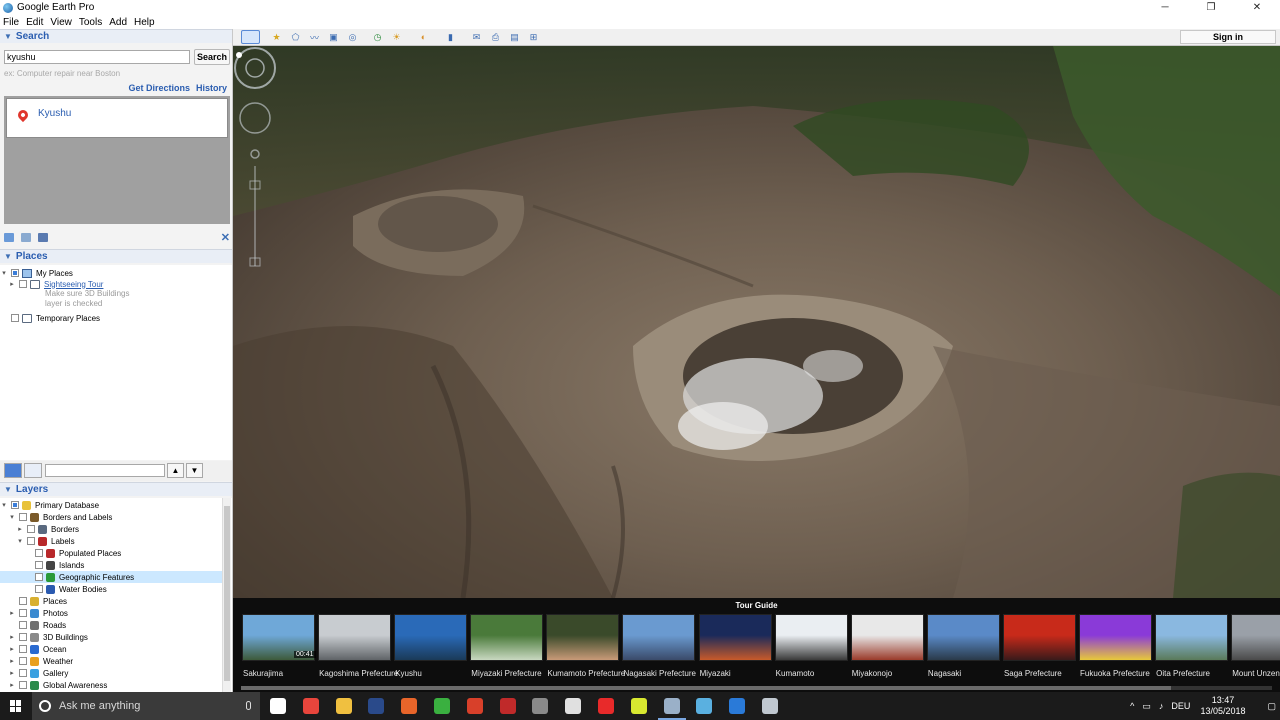 This screenshot has height=720, width=1280. What do you see at coordinates (36, 661) in the screenshot?
I see `layer-item: ▸ Weather` at bounding box center [36, 661].